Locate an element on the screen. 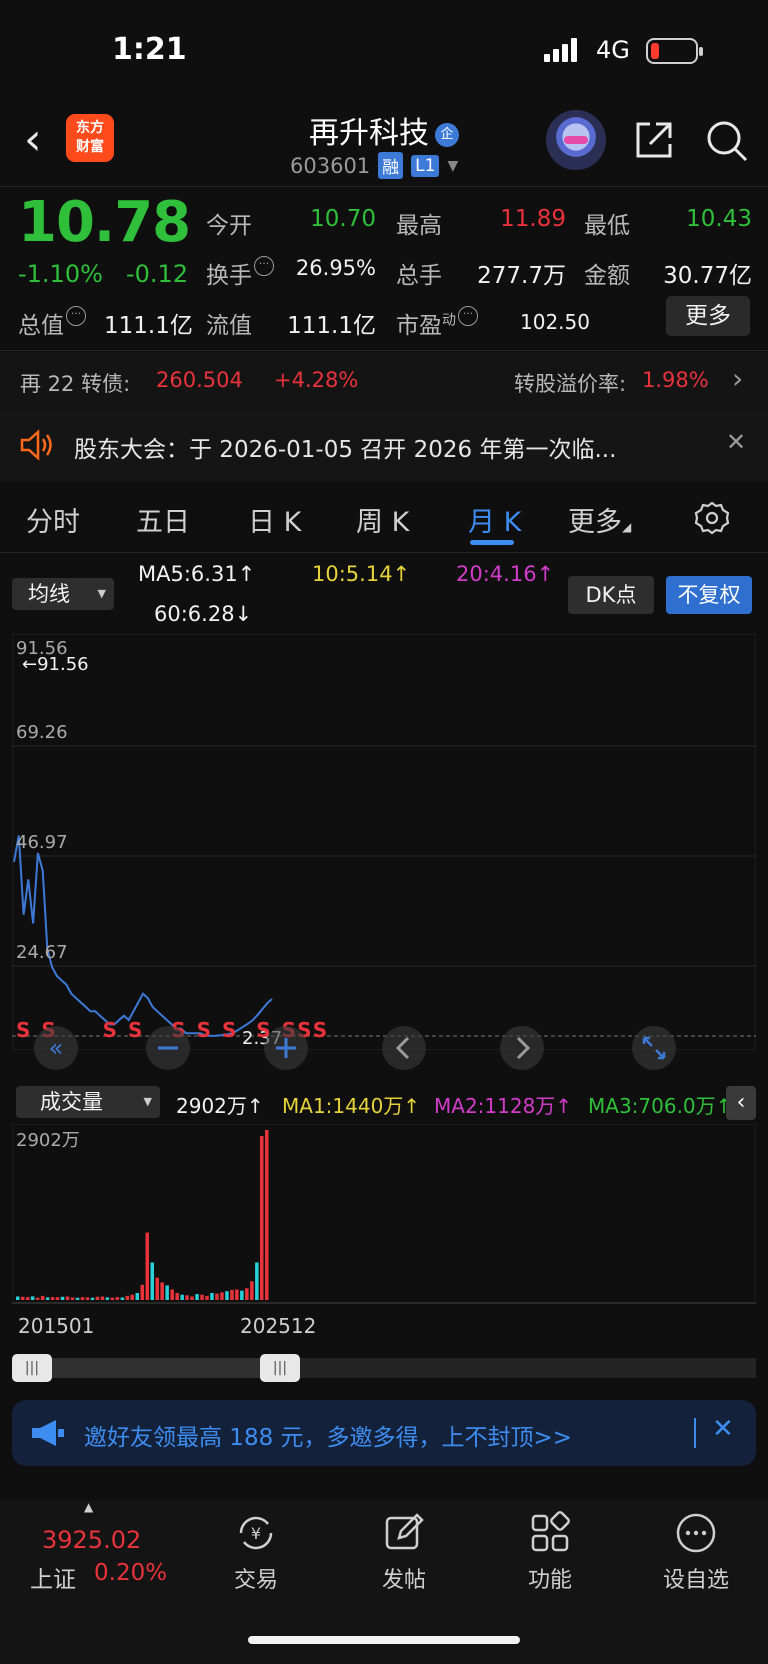 This screenshot has width=768, height=1664. float-cap-label: 流值 is located at coordinates (229, 326).